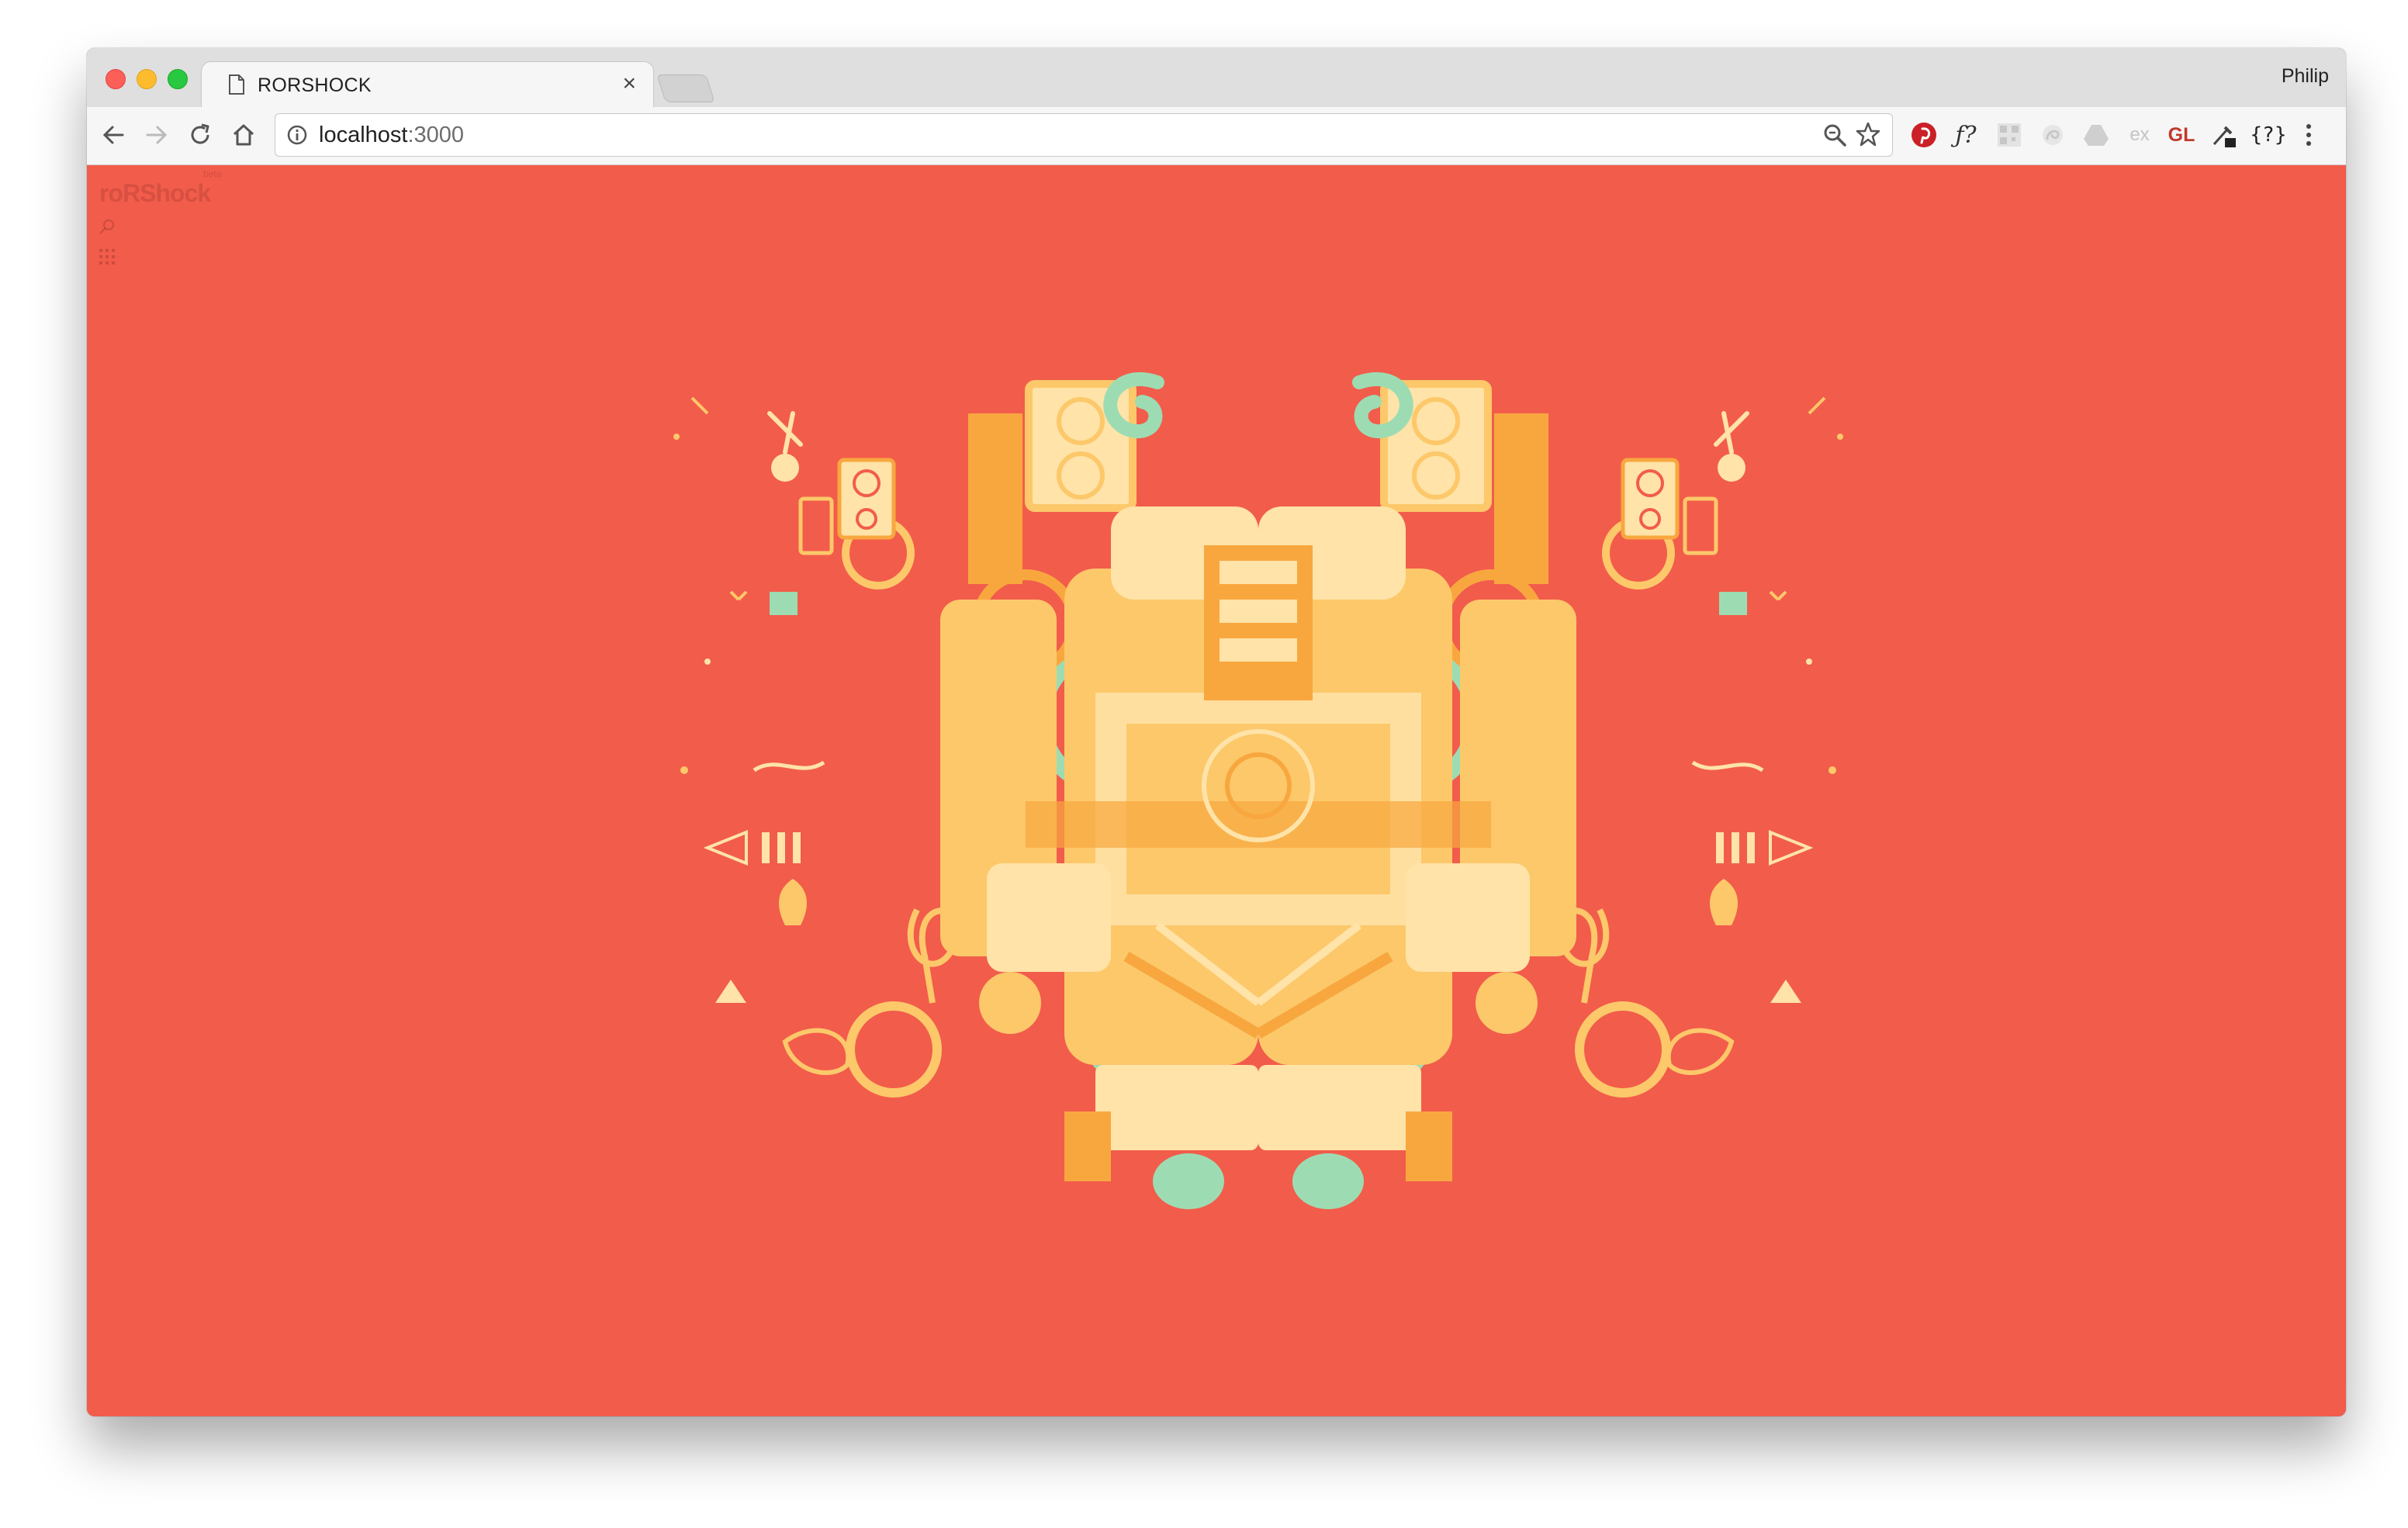 This screenshot has width=2408, height=1528. What do you see at coordinates (2181, 135) in the screenshot?
I see `gl-icon: GL` at bounding box center [2181, 135].